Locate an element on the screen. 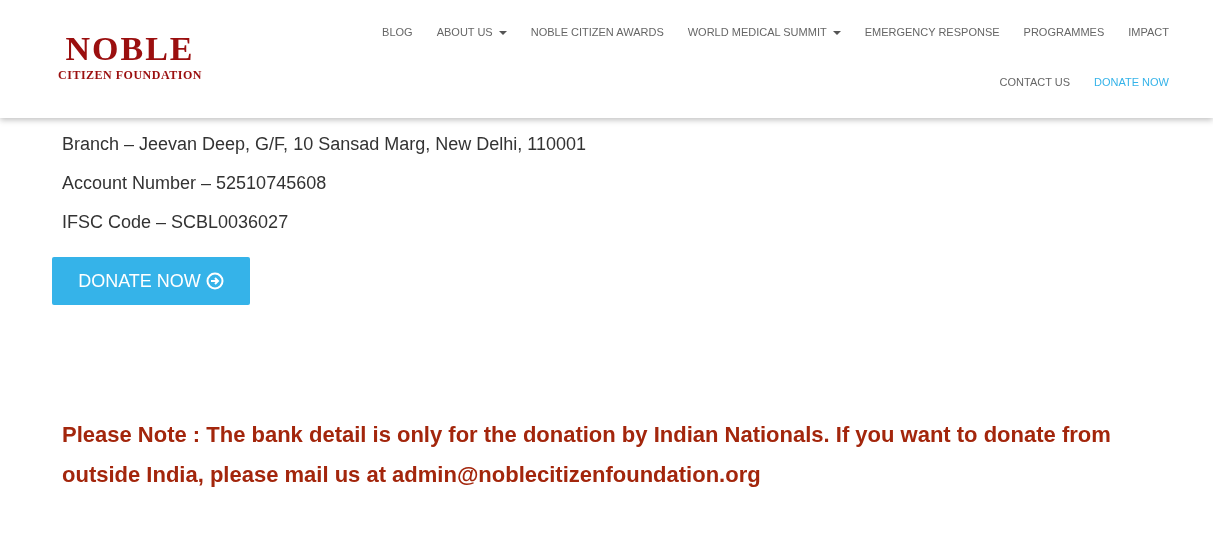 Image resolution: width=1213 pixels, height=535 pixels. logo-subtitle: CITIZEN FOUNDATION is located at coordinates (130, 75).